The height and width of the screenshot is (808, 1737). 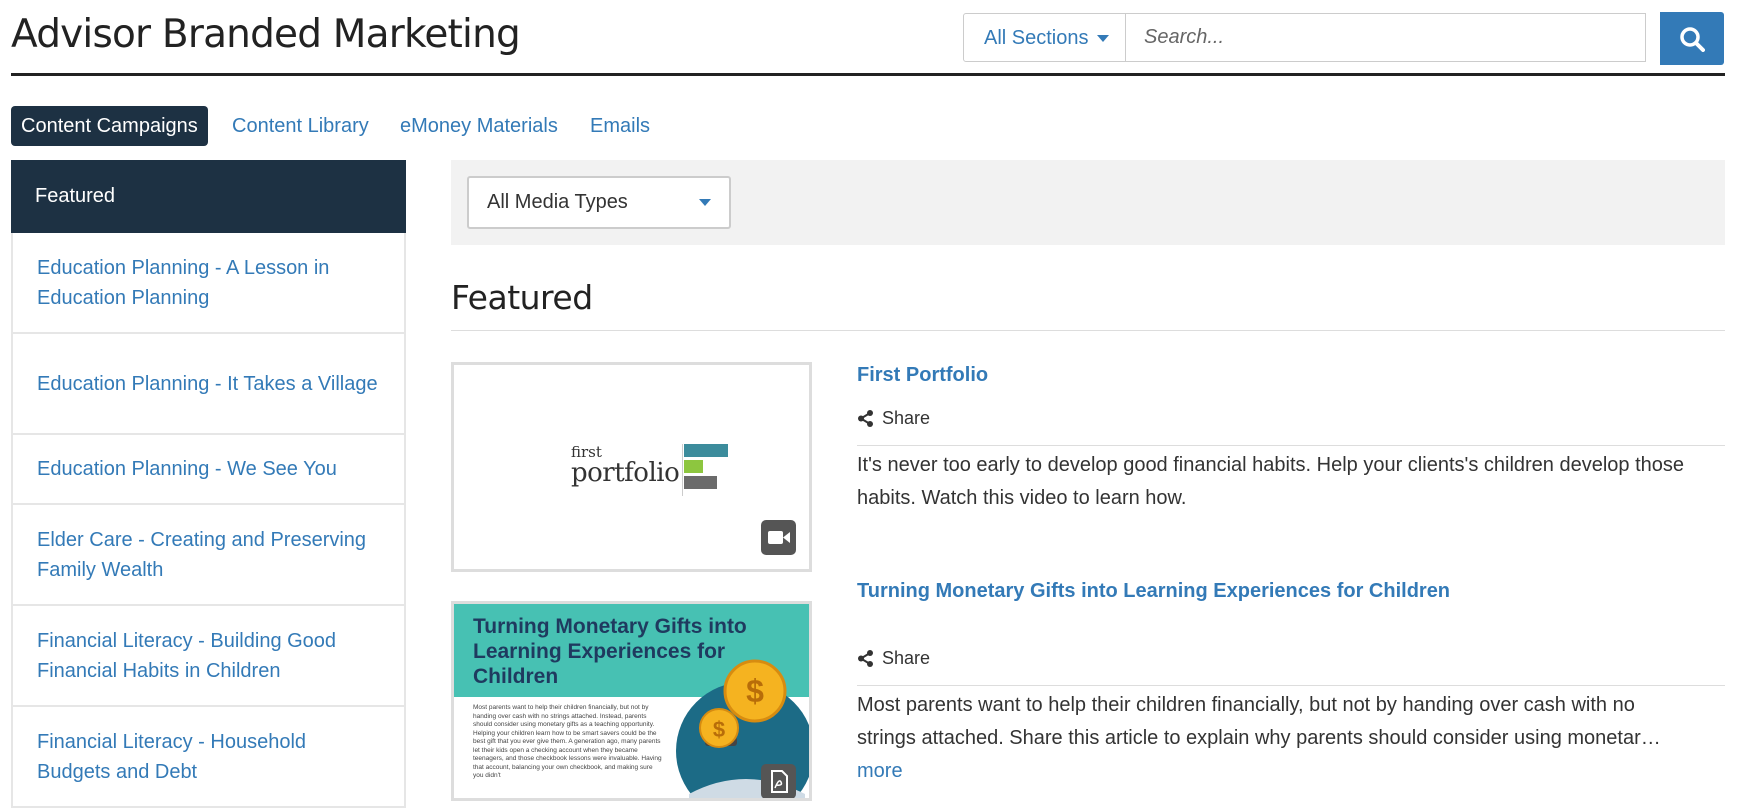 What do you see at coordinates (479, 126) in the screenshot?
I see `tab-emoney-materials: eMoney Materials` at bounding box center [479, 126].